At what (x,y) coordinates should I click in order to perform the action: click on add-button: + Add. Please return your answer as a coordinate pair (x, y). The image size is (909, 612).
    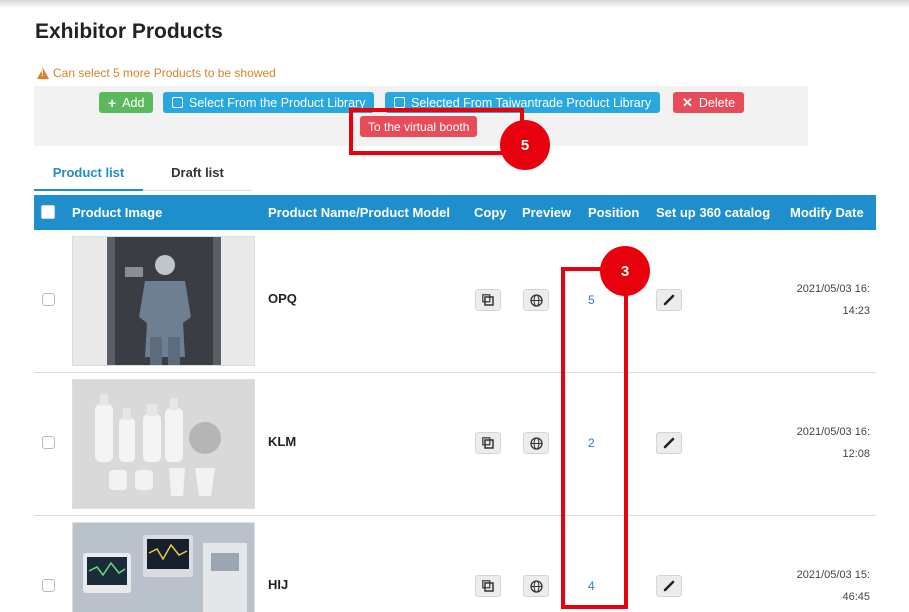
    Looking at the image, I should click on (126, 102).